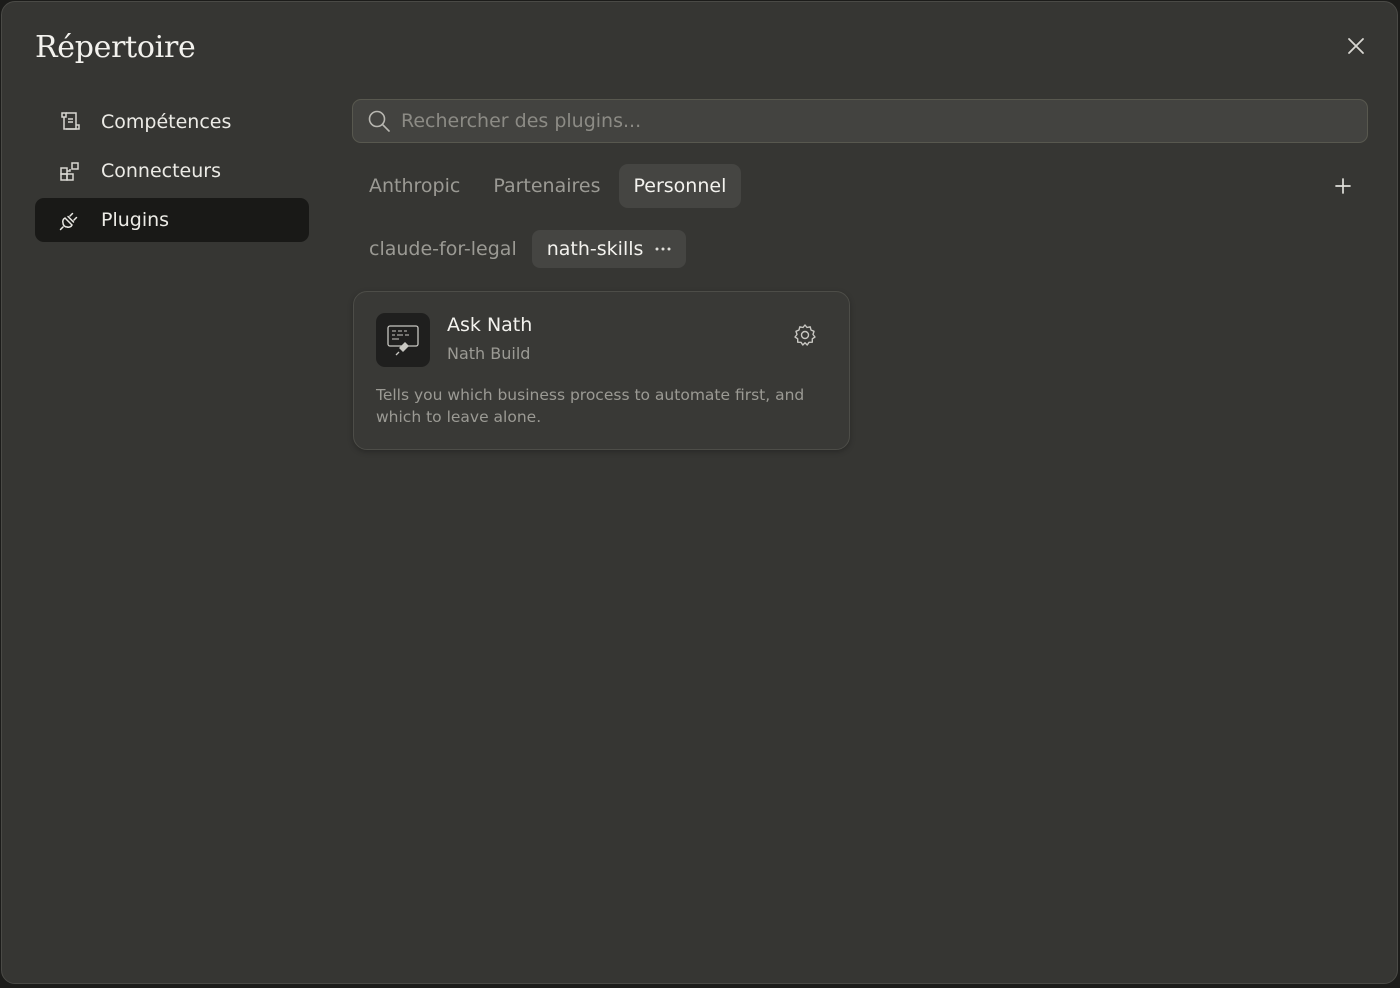  What do you see at coordinates (70, 171) in the screenshot?
I see `connectors-icon` at bounding box center [70, 171].